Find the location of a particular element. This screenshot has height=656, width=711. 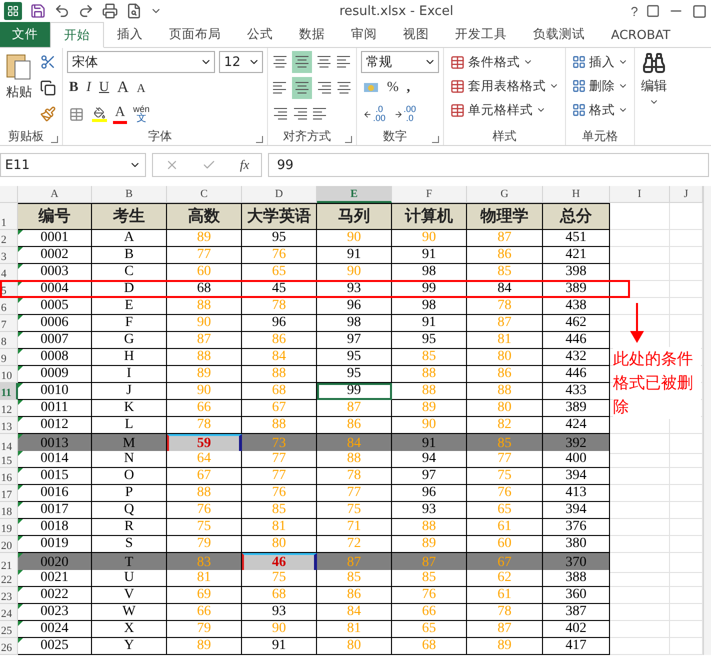

comma-button: , is located at coordinates (408, 88).